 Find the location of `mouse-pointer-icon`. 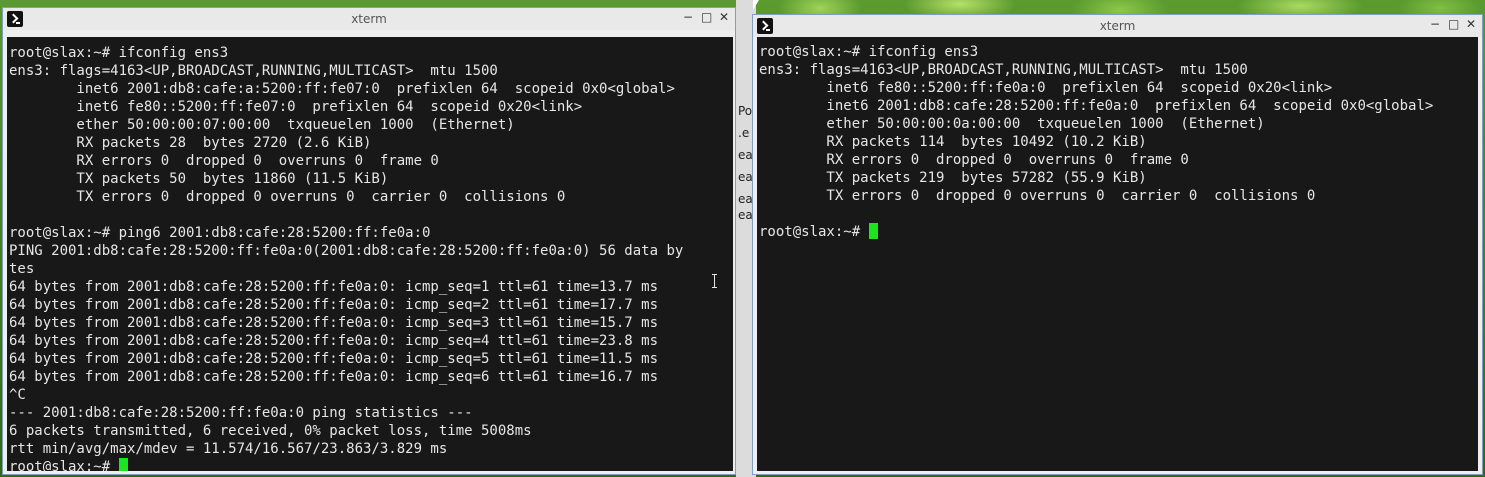

mouse-pointer-icon is located at coordinates (756, 5).